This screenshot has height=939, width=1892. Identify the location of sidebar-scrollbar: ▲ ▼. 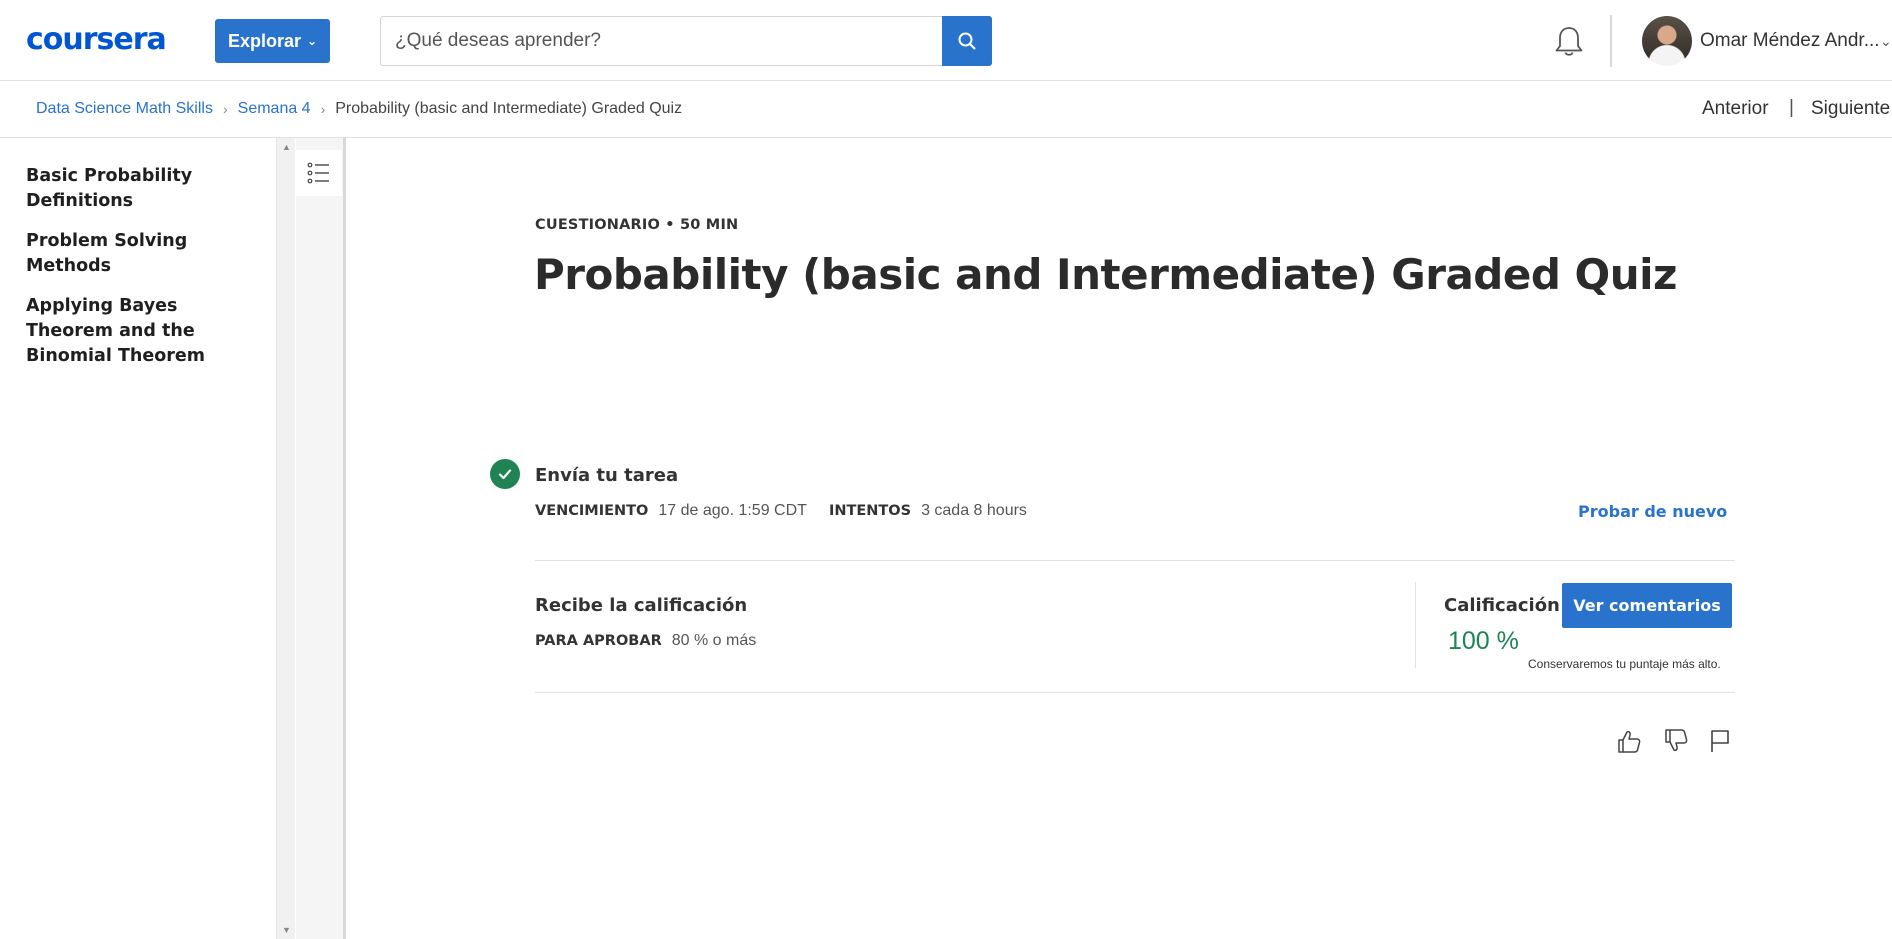
(285, 538).